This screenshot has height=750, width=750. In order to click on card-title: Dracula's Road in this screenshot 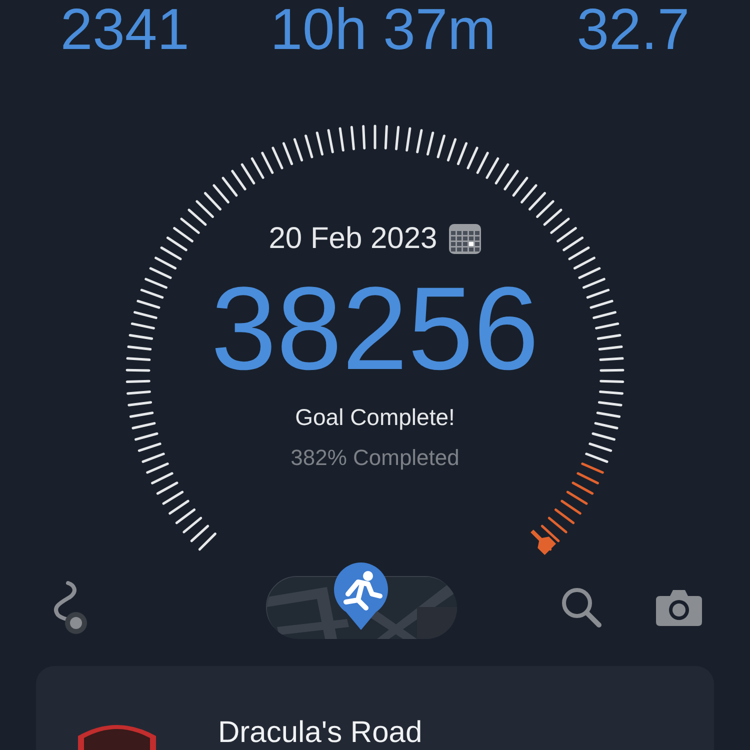, I will do `click(320, 733)`.